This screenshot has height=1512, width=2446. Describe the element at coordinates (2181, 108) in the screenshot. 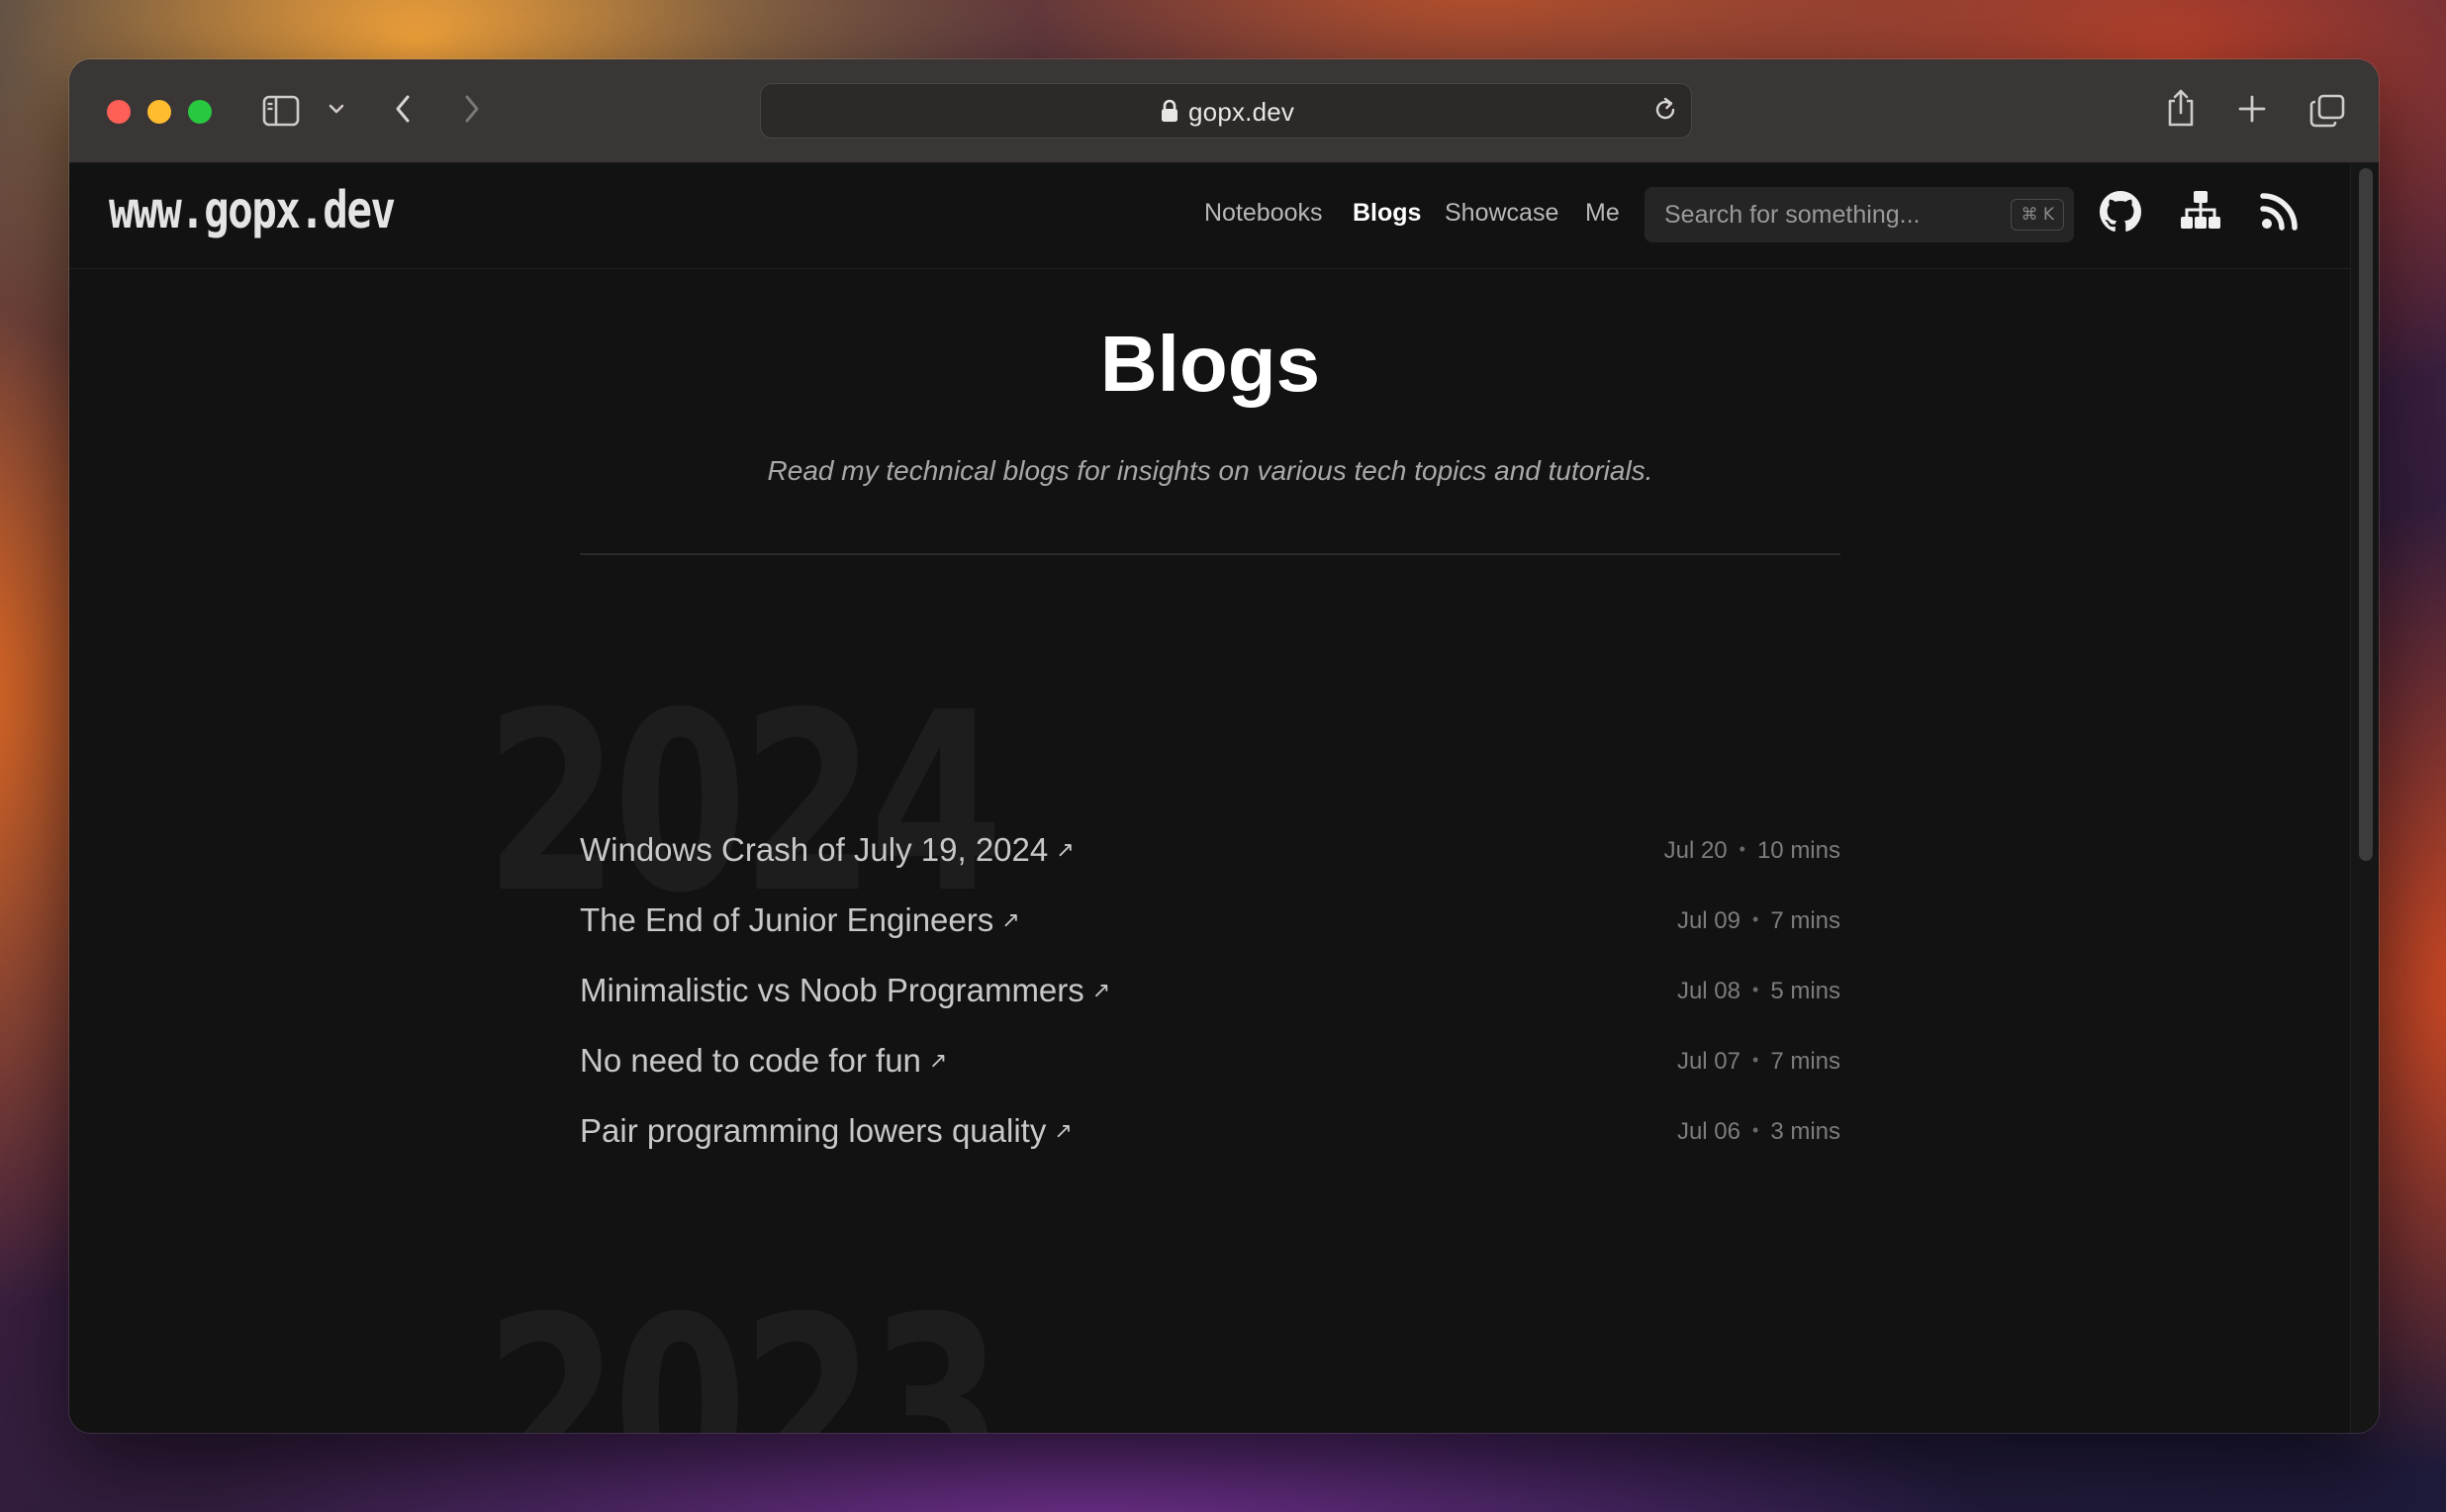

I see `share-icon` at that location.